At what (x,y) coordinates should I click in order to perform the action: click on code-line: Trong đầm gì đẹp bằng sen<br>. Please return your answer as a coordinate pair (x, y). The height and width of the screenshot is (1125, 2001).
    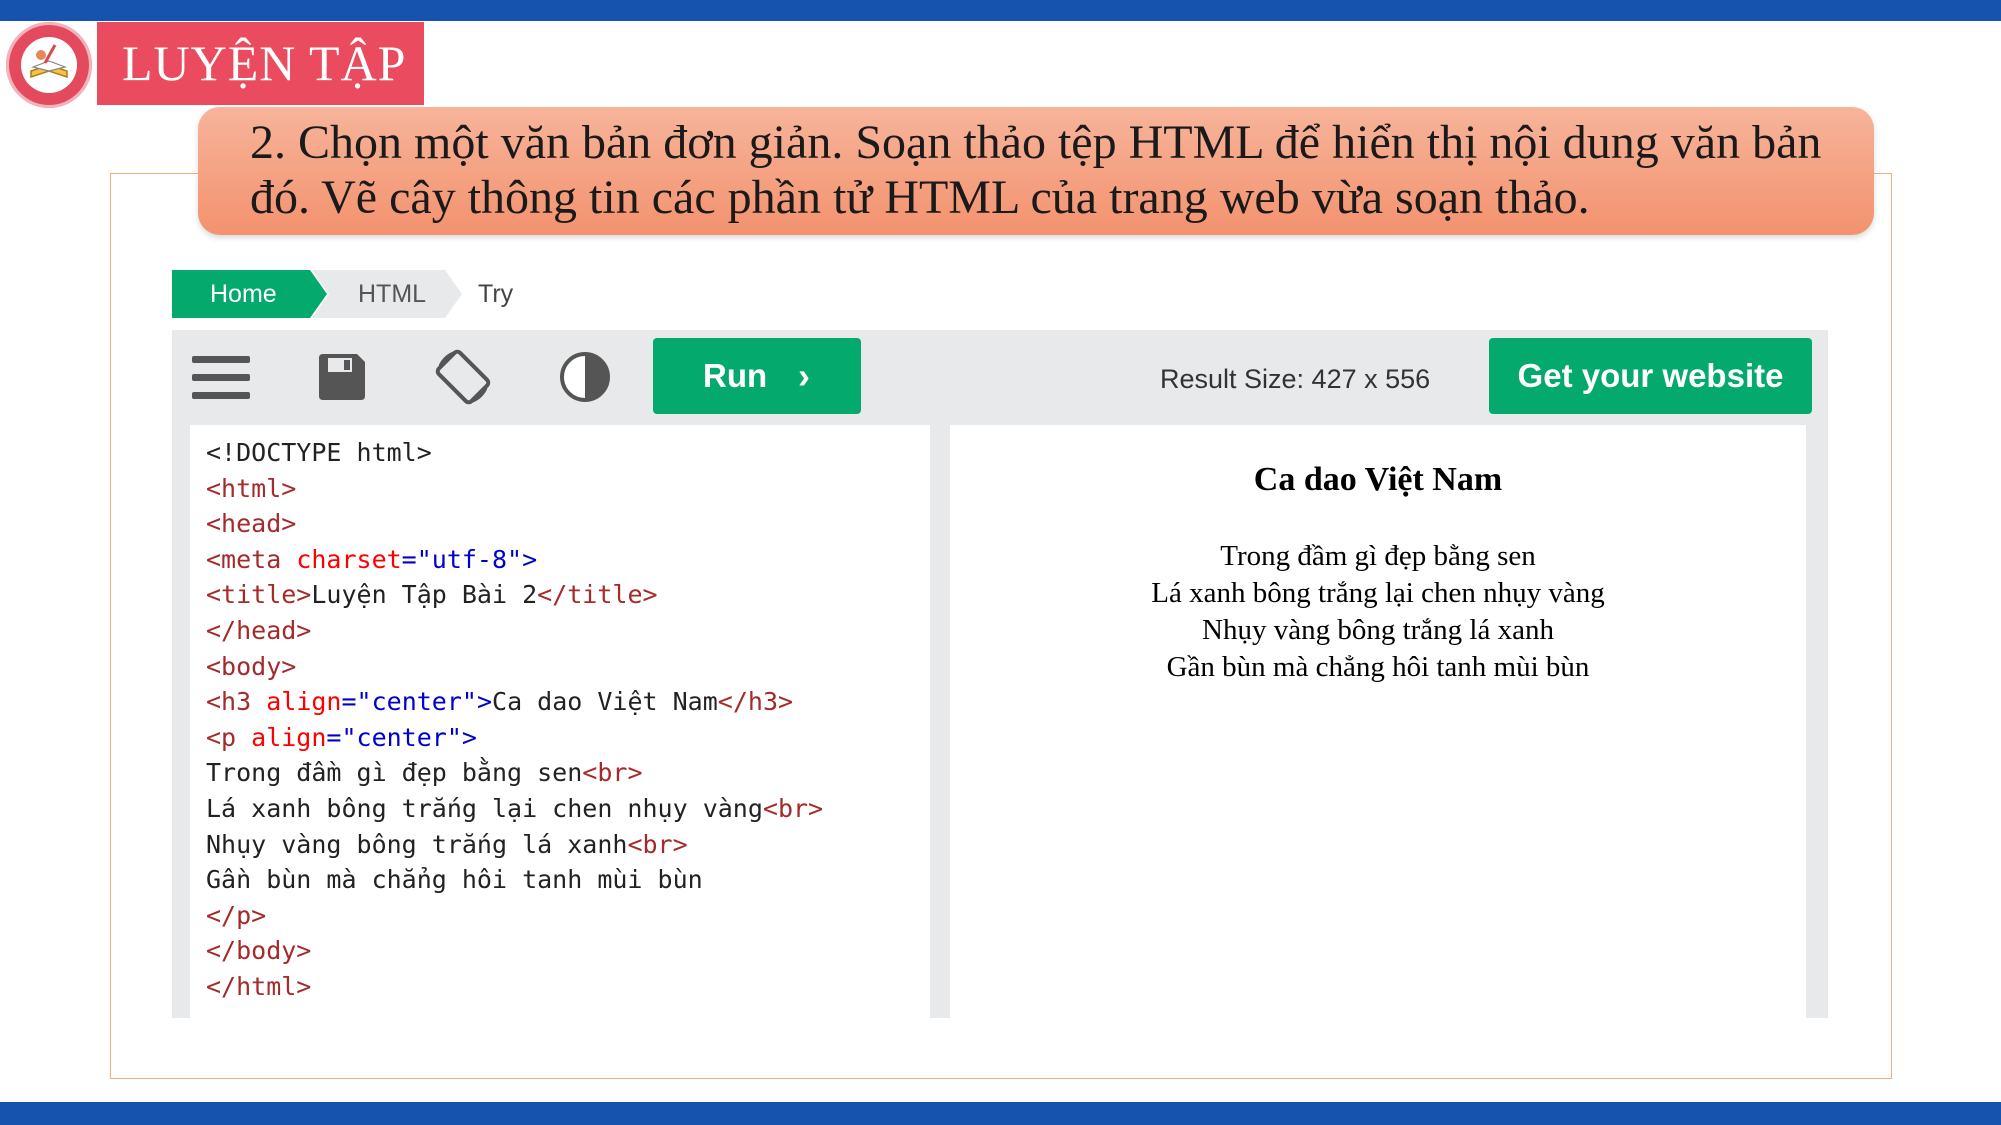
    Looking at the image, I should click on (568, 773).